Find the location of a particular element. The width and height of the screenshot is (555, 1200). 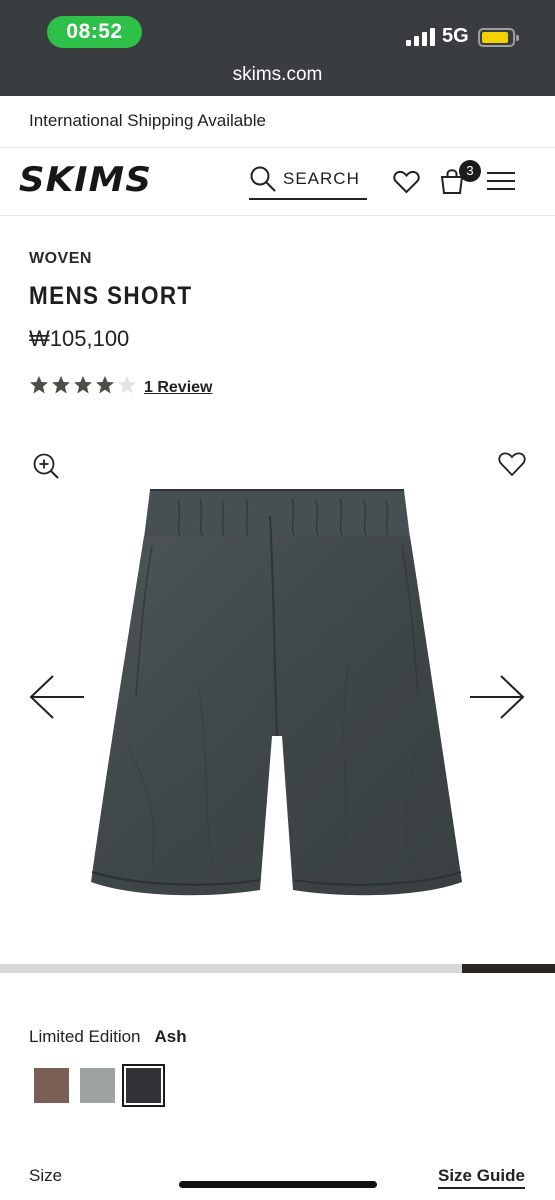

rating-stars is located at coordinates (84, 386).